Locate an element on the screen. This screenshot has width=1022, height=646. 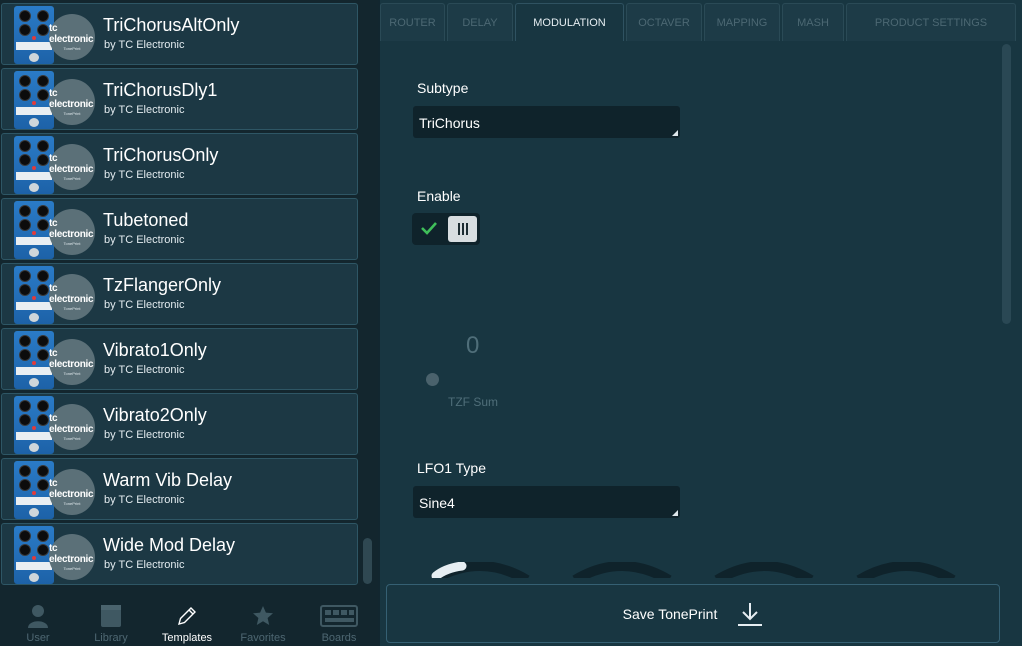
nav-label-templates: Templates is located at coordinates (187, 638).